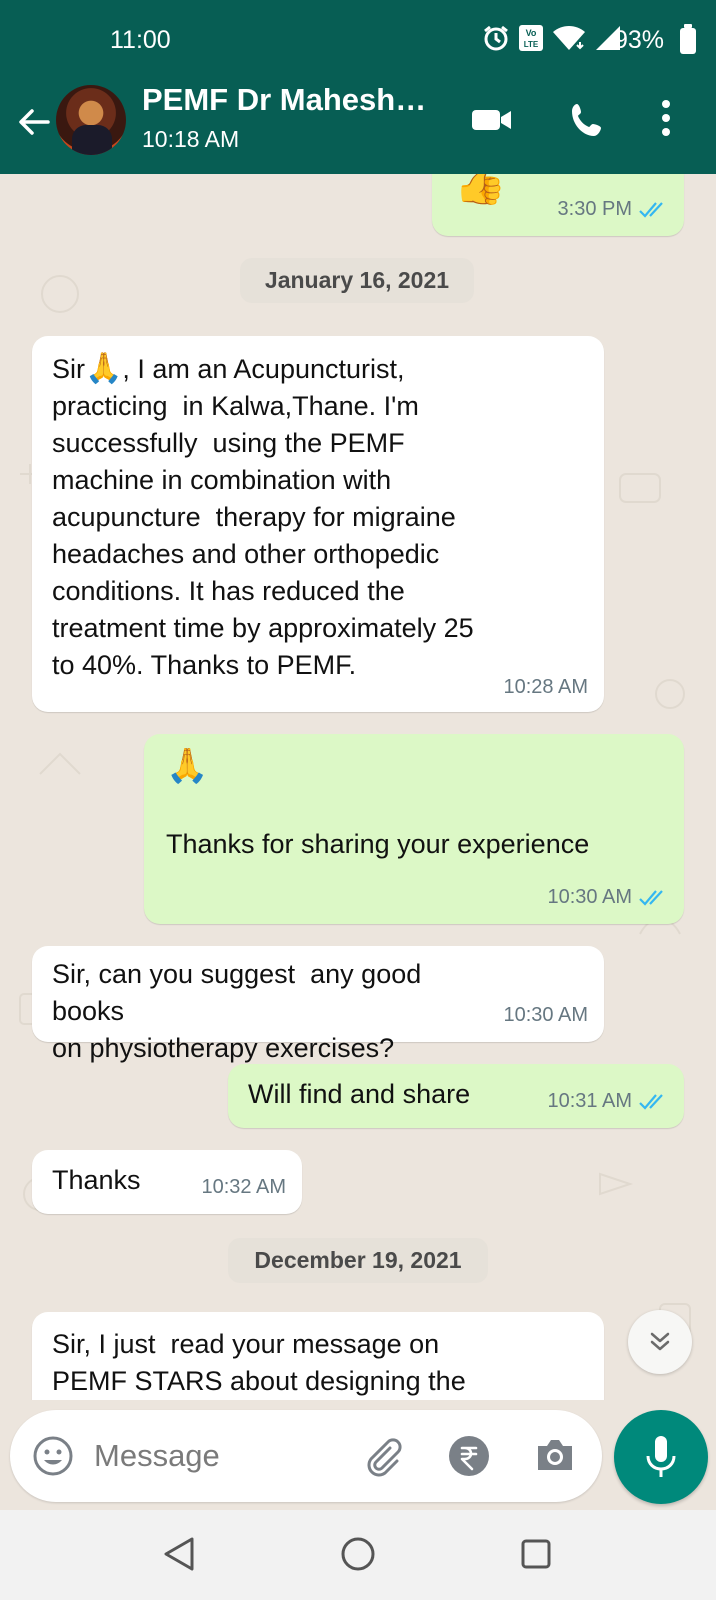 This screenshot has height=1600, width=716. I want to click on rupee-icon, so click(469, 1456).